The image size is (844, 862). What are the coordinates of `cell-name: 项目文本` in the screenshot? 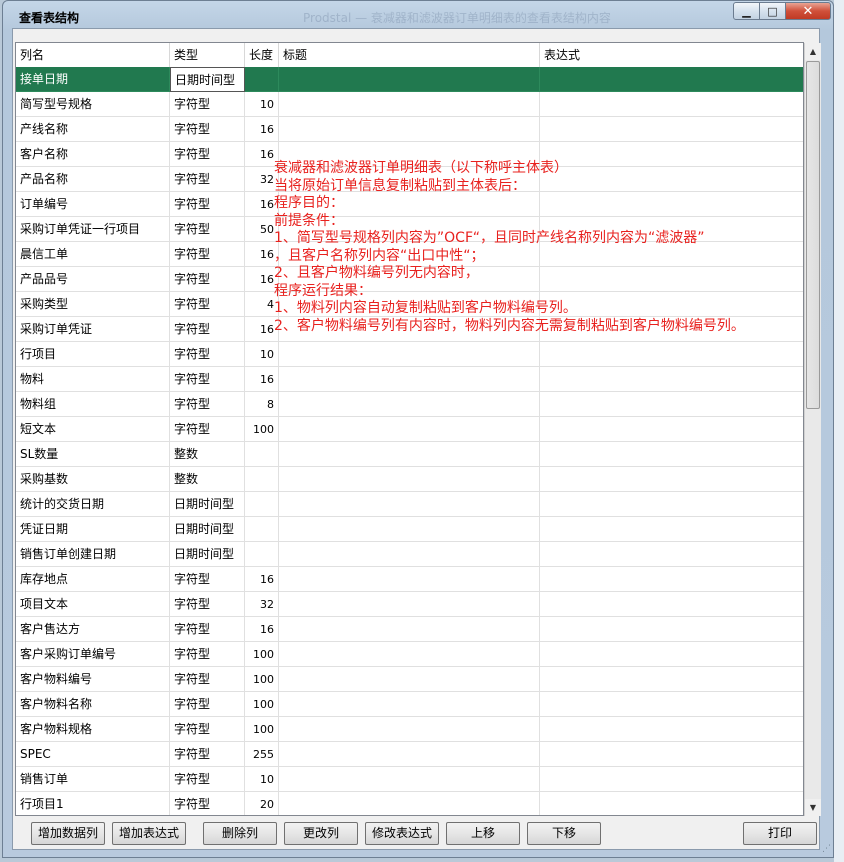 It's located at (93, 604).